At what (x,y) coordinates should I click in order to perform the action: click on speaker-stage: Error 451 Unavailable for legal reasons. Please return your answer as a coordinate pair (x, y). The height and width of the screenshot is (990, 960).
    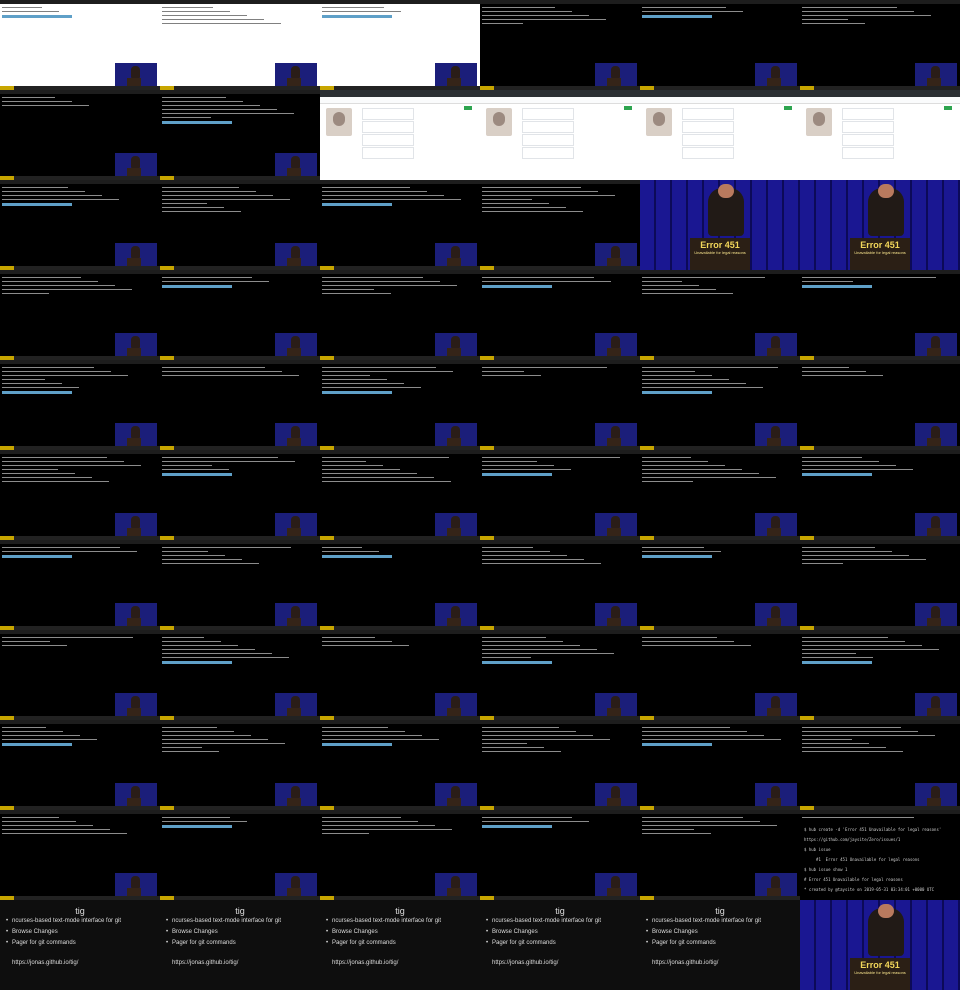
    Looking at the image, I should click on (720, 225).